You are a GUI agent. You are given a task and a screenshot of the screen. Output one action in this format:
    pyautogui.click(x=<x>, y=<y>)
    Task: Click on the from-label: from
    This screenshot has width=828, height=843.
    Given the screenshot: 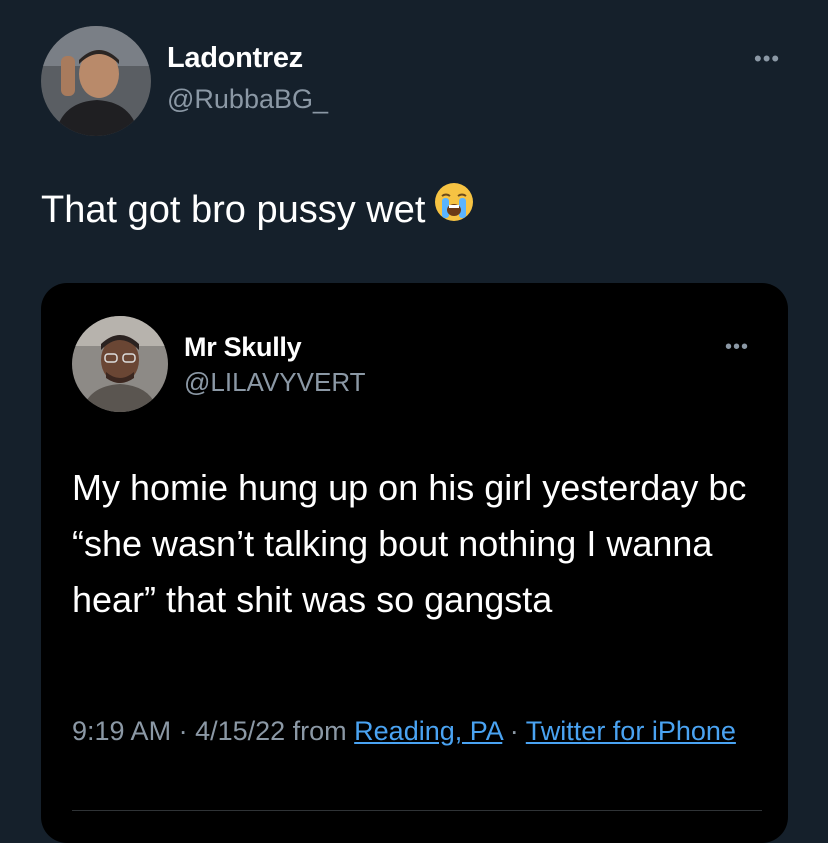 What is the action you would take?
    pyautogui.click(x=320, y=731)
    